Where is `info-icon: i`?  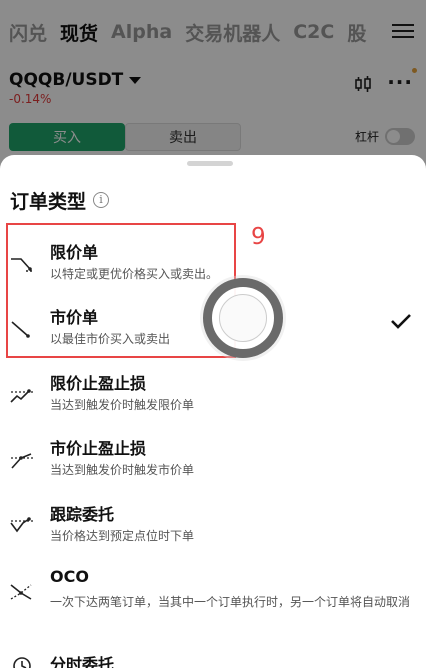
info-icon: i is located at coordinates (101, 200).